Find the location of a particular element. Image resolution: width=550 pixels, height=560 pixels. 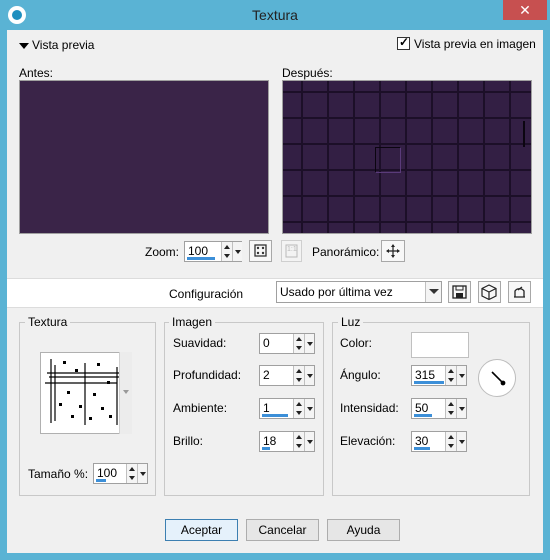

after-preview is located at coordinates (407, 157).